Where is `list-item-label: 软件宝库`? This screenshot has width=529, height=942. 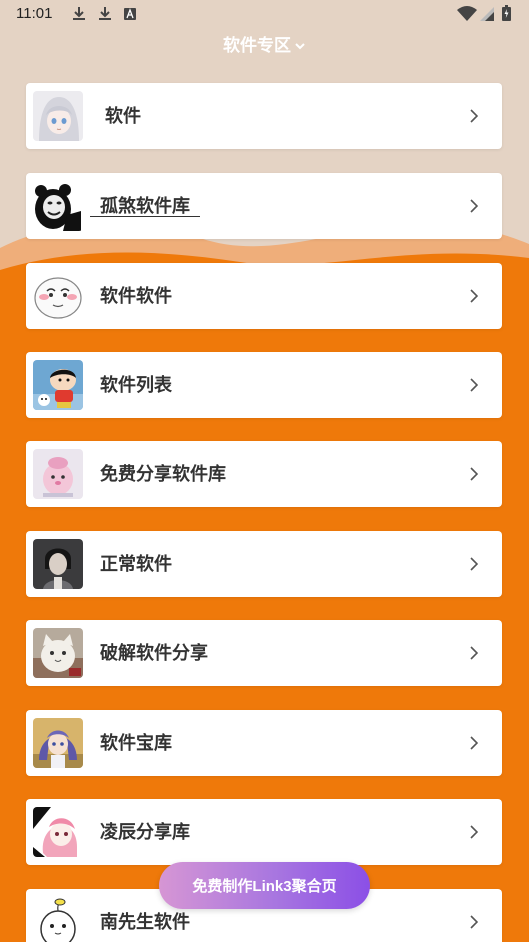
list-item-label: 软件宝库 is located at coordinates (136, 743).